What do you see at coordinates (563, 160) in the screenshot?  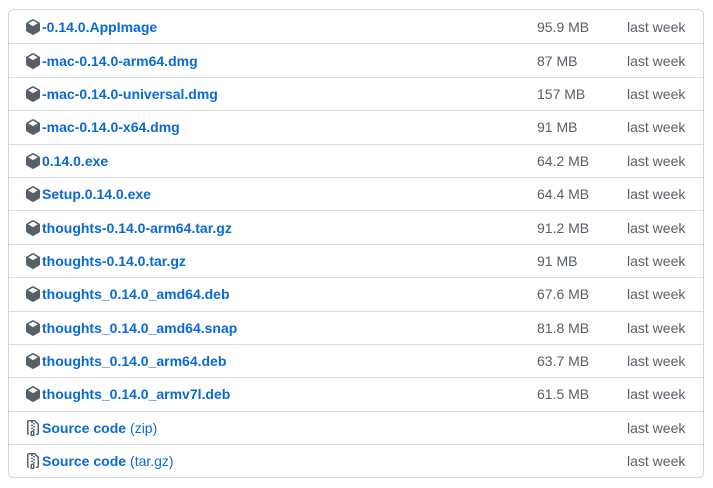 I see `asset-size: 64.2 MB` at bounding box center [563, 160].